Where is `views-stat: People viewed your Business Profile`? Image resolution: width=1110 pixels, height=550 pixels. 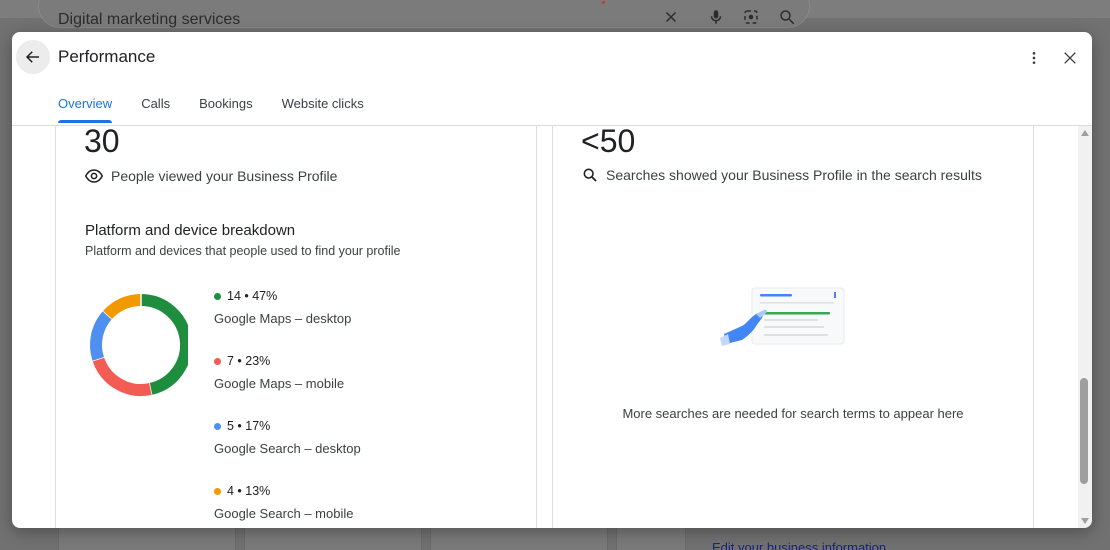
views-stat: People viewed your Business Profile is located at coordinates (211, 176).